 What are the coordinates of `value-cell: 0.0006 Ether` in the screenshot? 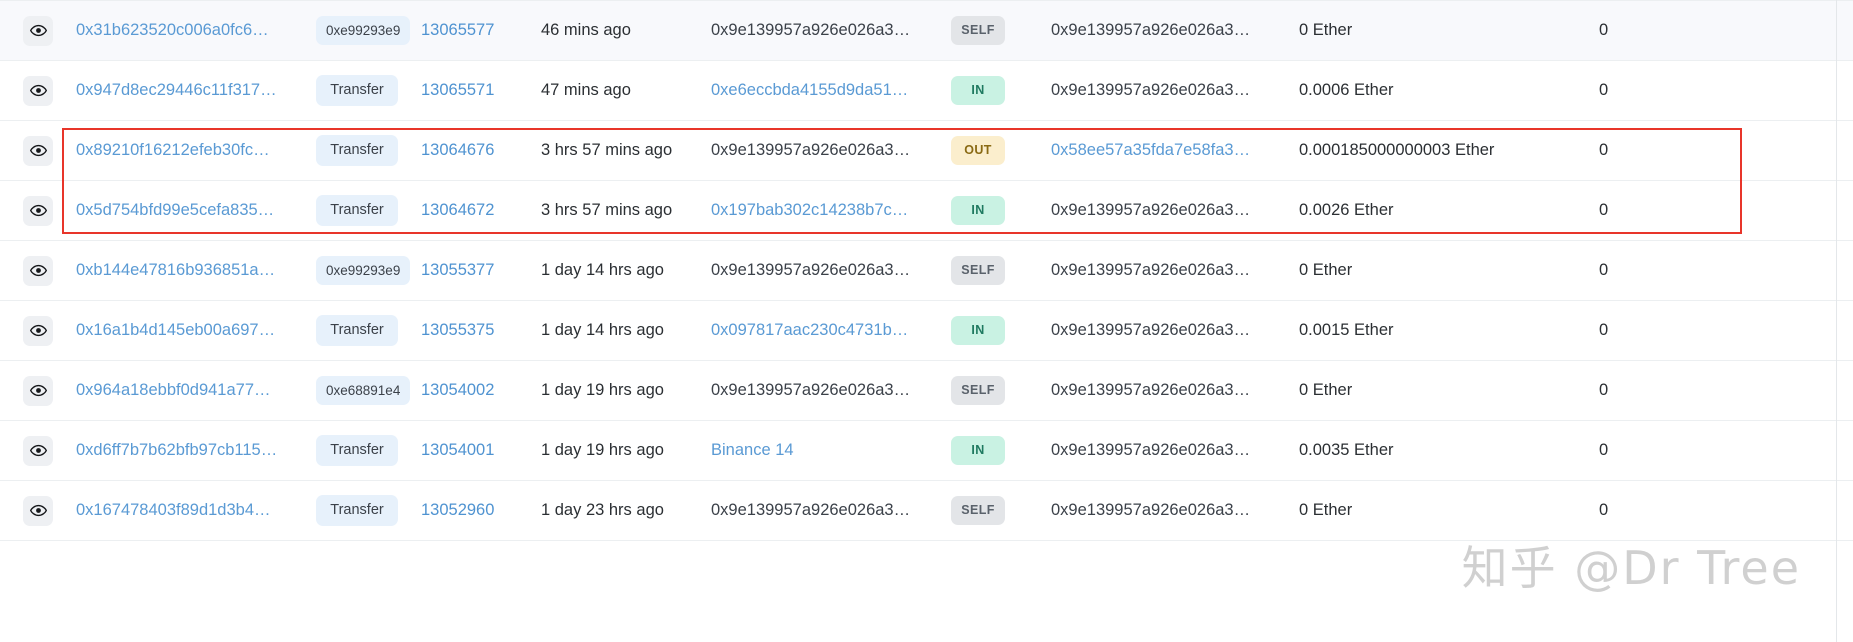 It's located at (1346, 90).